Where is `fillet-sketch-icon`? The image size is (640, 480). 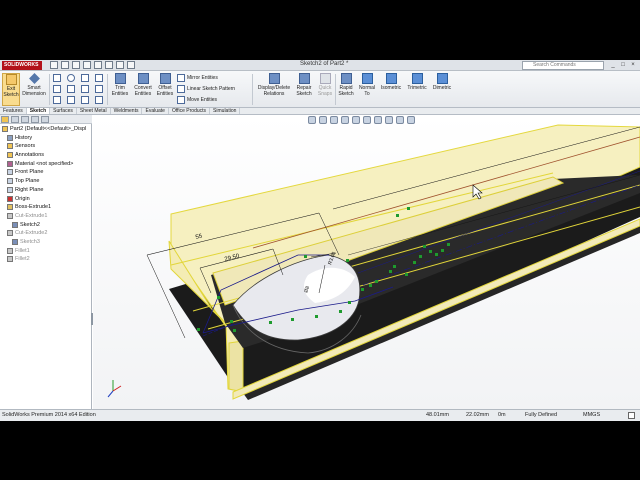 fillet-sketch-icon is located at coordinates (71, 100).